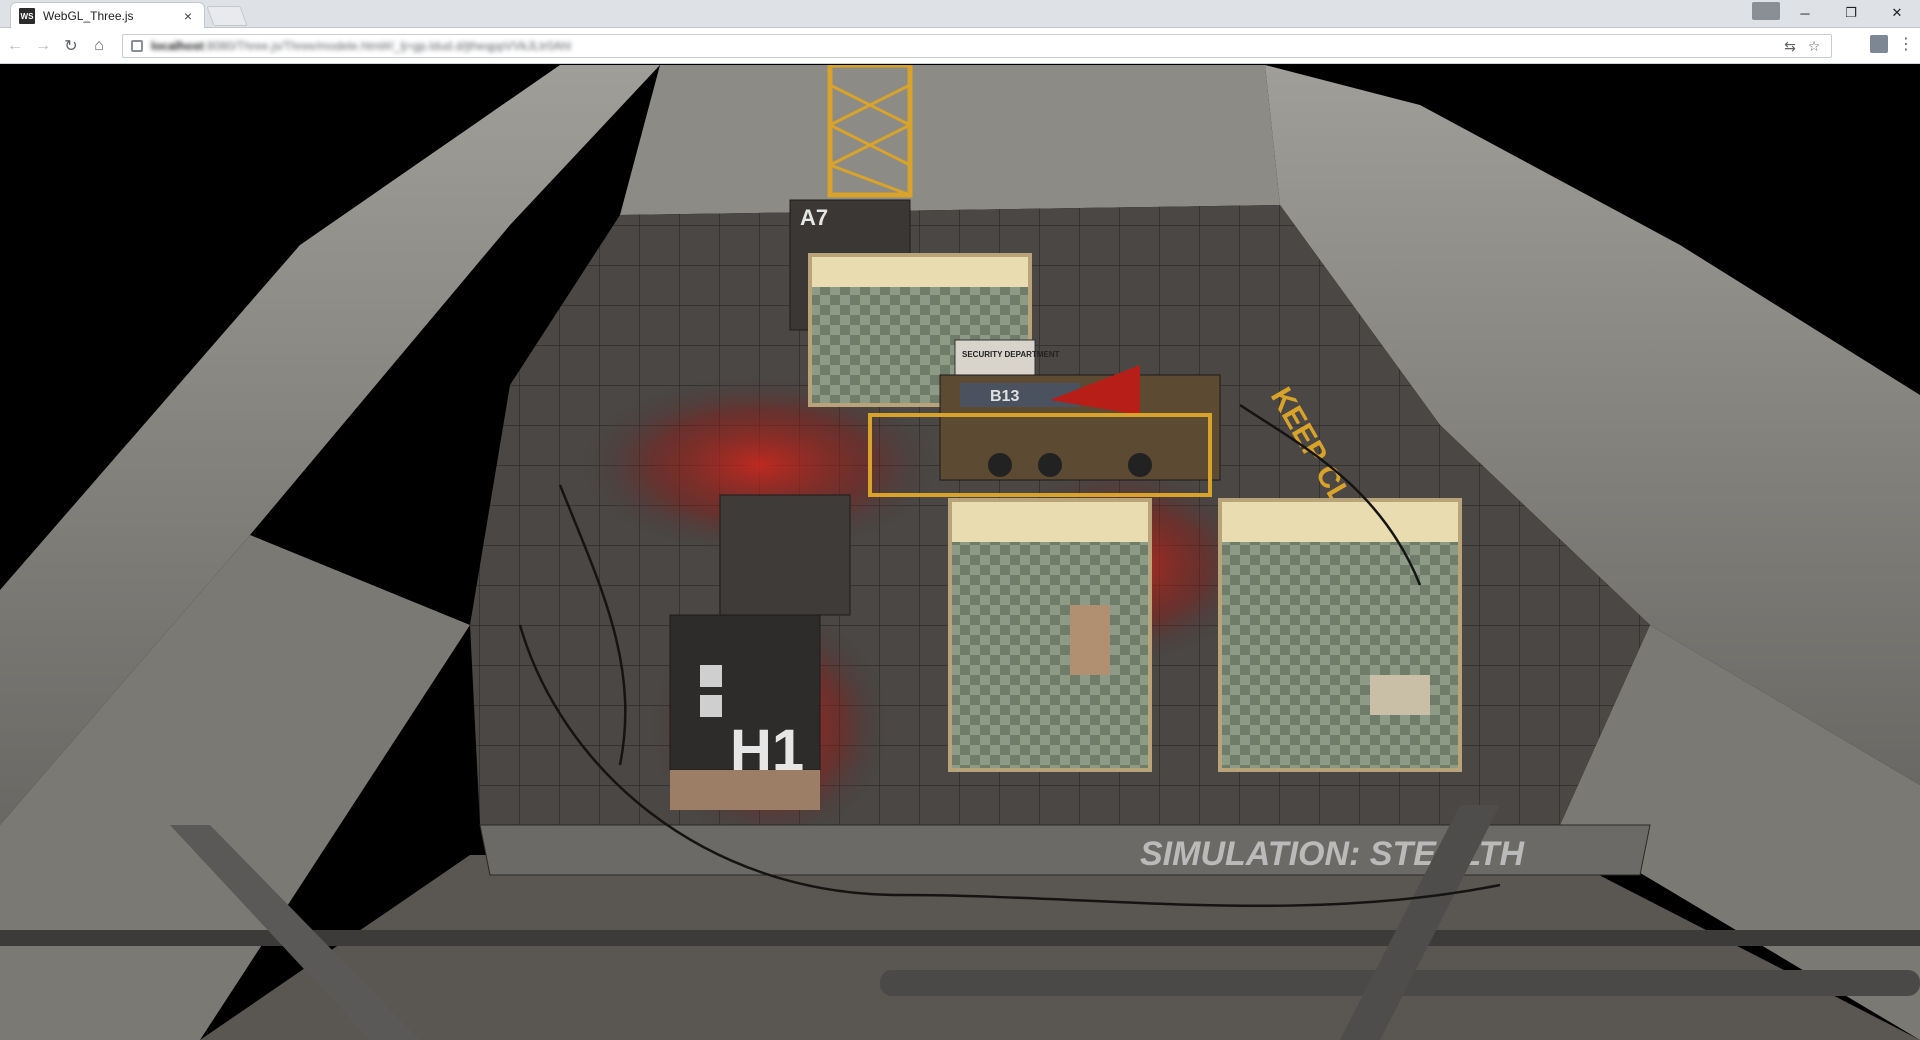 The image size is (1920, 1040). Describe the element at coordinates (1814, 46) in the screenshot. I see `bookmark-star-icon: ☆` at that location.